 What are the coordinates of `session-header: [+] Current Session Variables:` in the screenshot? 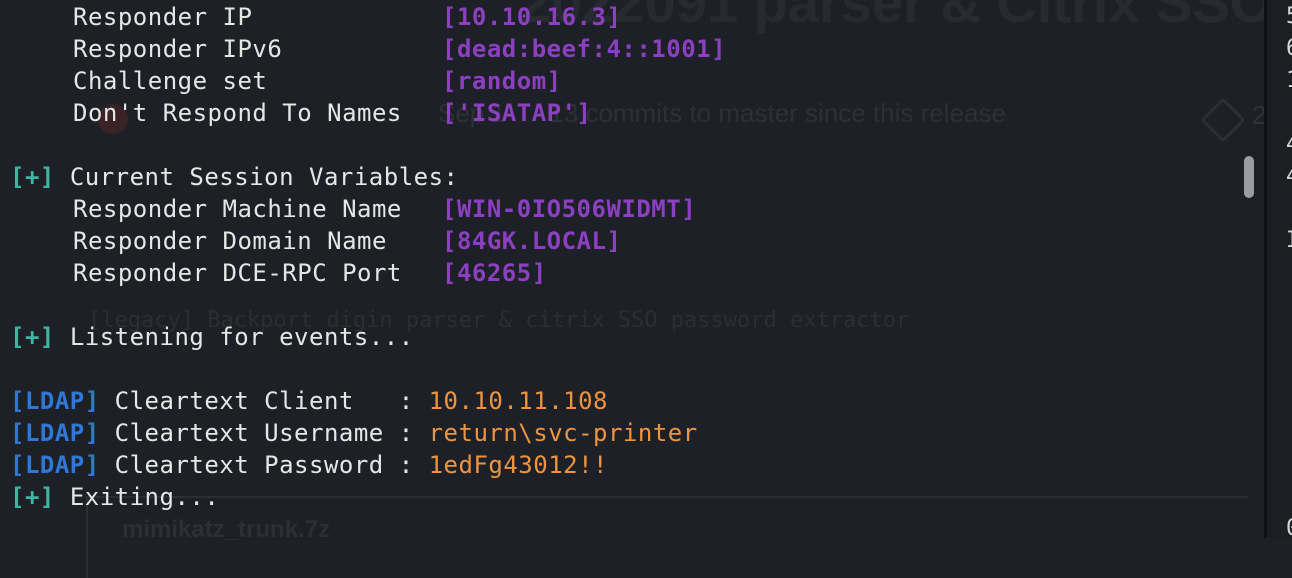 It's located at (234, 177).